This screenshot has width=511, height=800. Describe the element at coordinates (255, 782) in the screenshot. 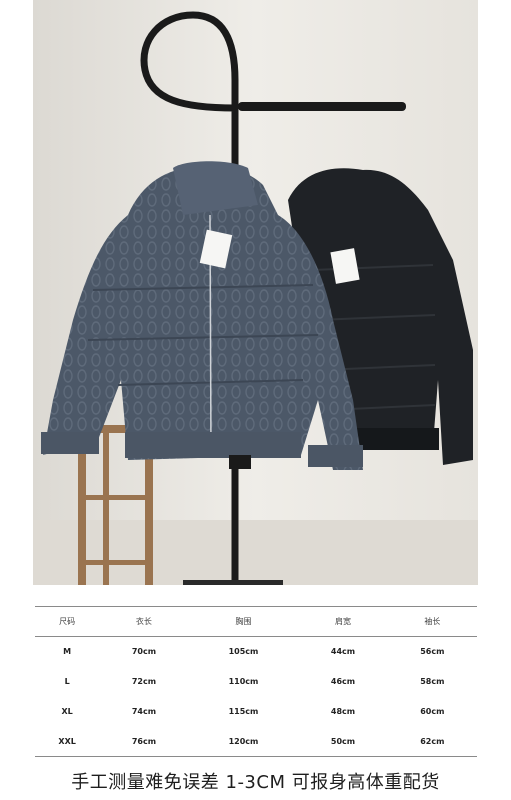

I see `measurement-note: 手工测量难免误差 1-3CM 可报身高体重配货` at that location.